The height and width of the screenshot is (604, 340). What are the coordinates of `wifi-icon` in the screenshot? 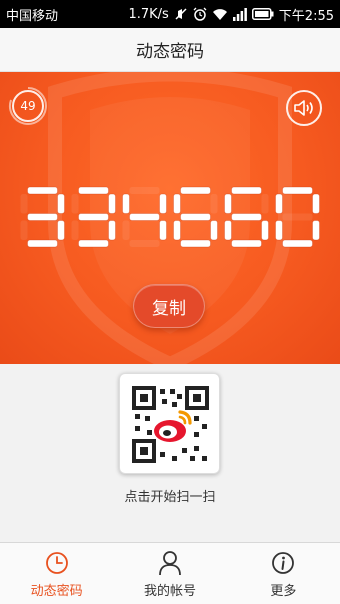 It's located at (220, 14).